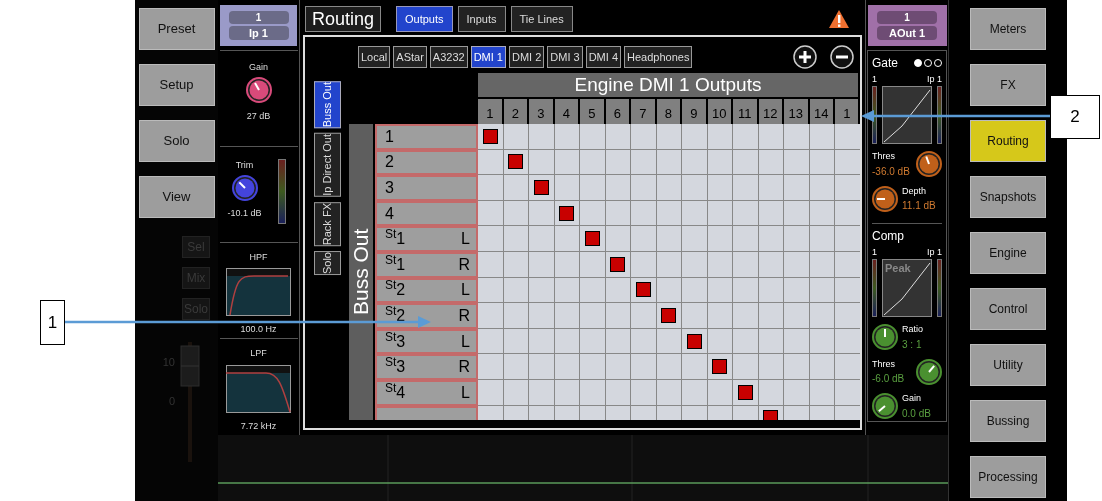 The height and width of the screenshot is (501, 1102). I want to click on nav-button: Processing, so click(1008, 477).